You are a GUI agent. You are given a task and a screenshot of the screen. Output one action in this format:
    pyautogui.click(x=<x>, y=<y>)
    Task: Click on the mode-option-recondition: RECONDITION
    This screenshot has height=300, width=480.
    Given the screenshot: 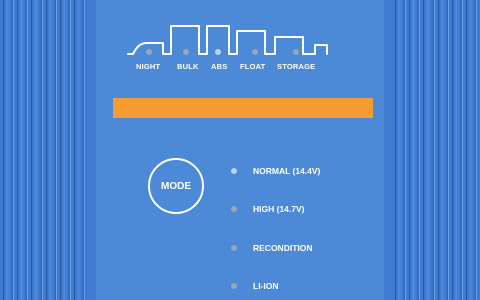 What is the action you would take?
    pyautogui.click(x=272, y=248)
    